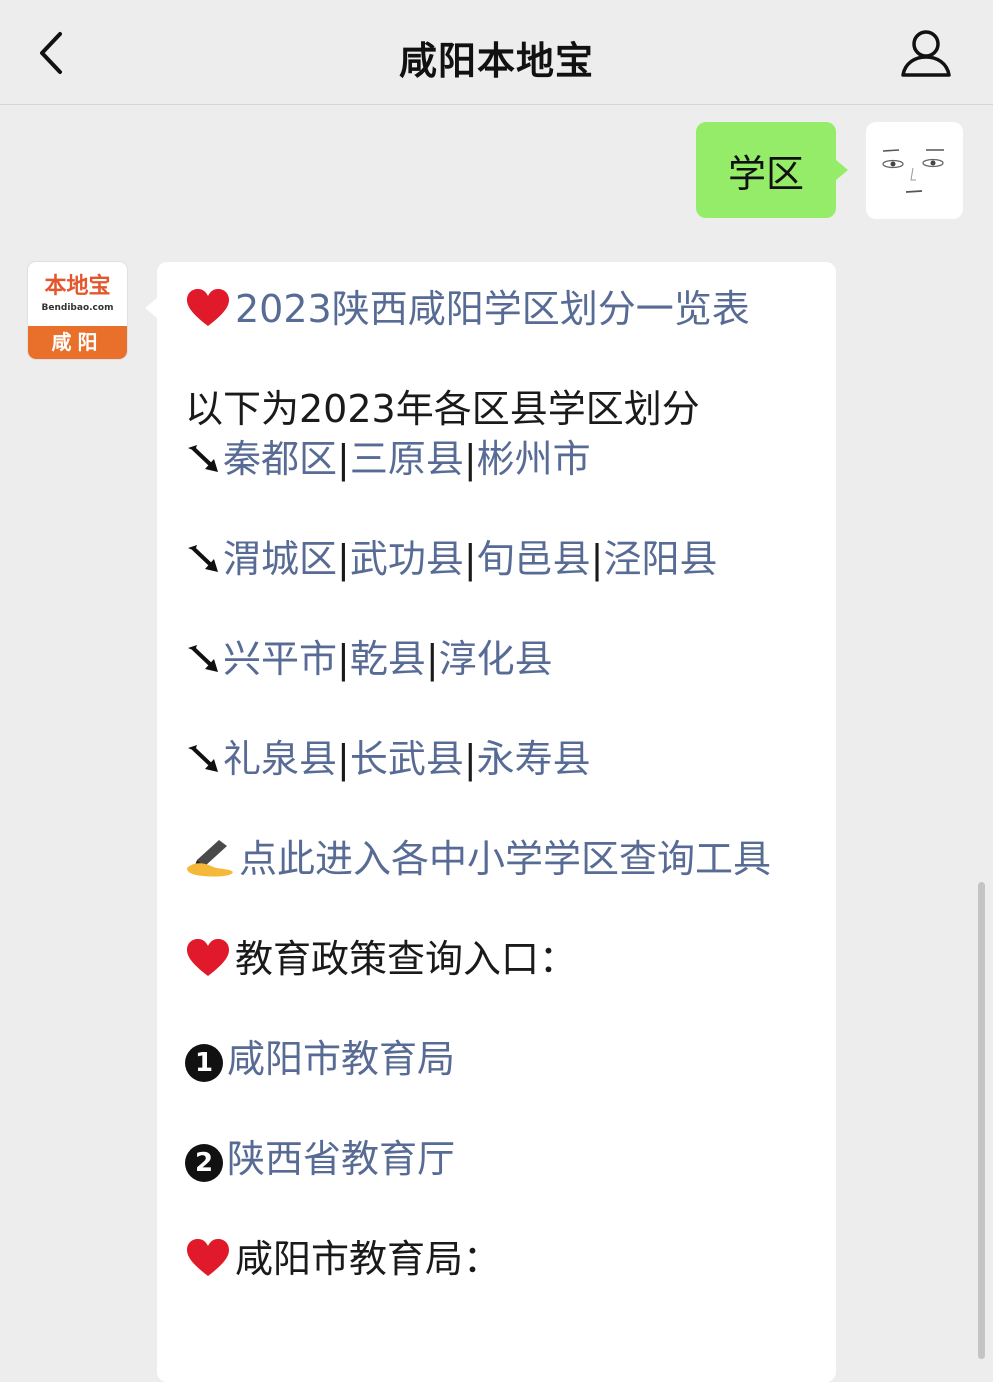 The image size is (993, 1382). I want to click on logo: 本地宝 Bendibao.com, so click(77, 294).